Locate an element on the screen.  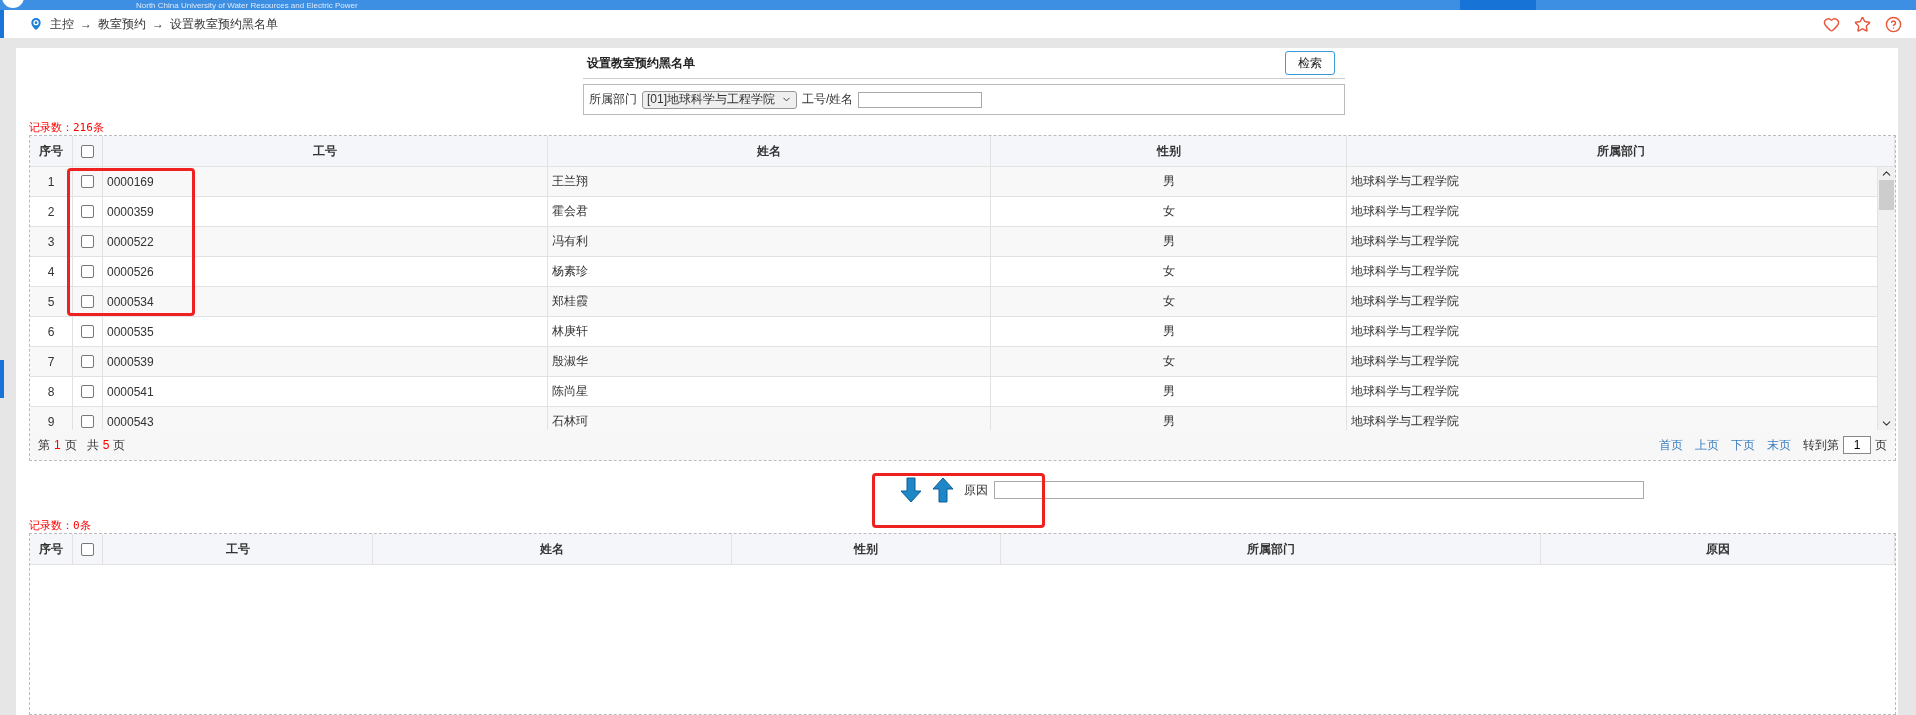
pager-text: 共 is located at coordinates (92, 445).